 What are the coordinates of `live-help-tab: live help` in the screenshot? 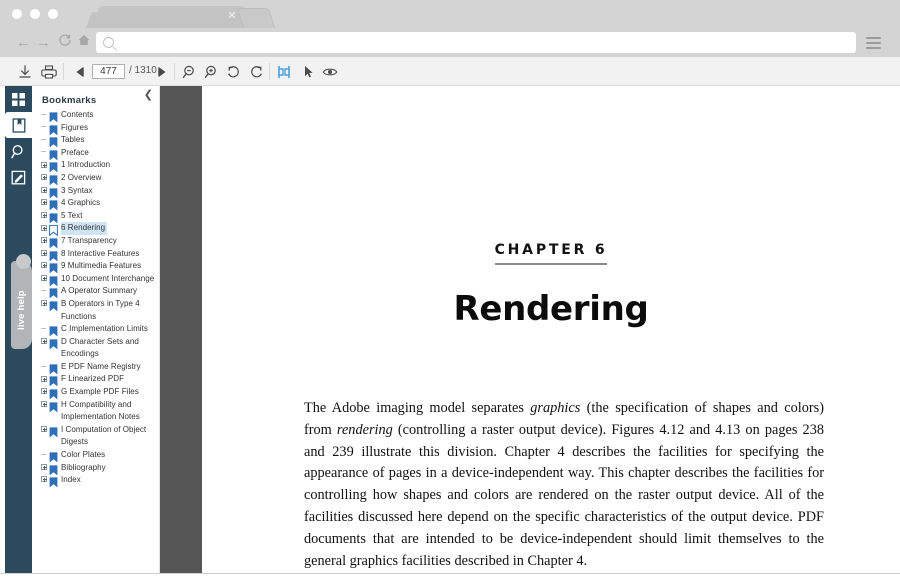 It's located at (21, 301).